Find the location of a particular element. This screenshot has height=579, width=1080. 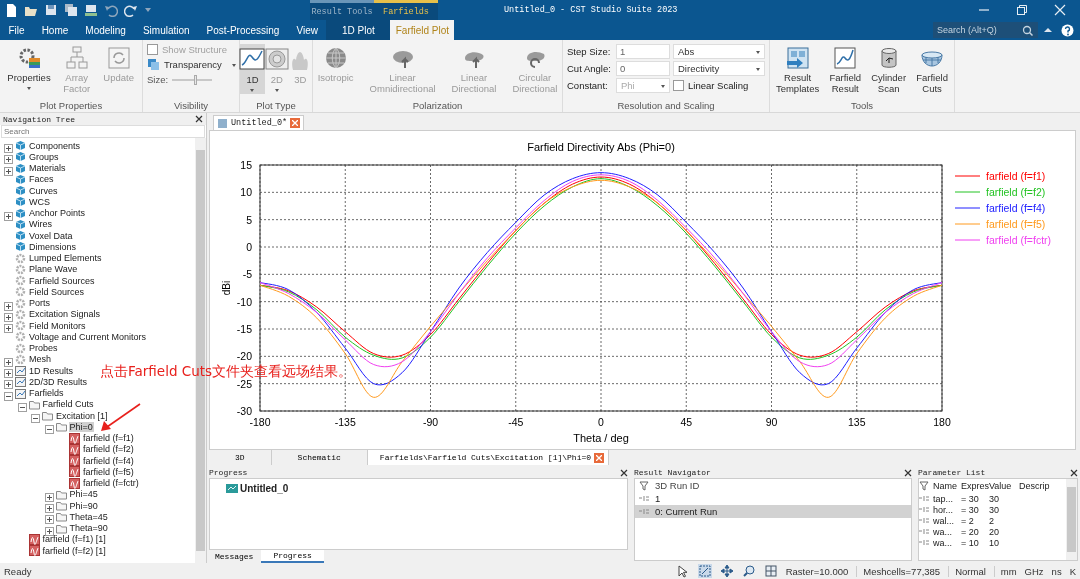

tree-item: farfield (f=f4) is located at coordinates (108, 460).